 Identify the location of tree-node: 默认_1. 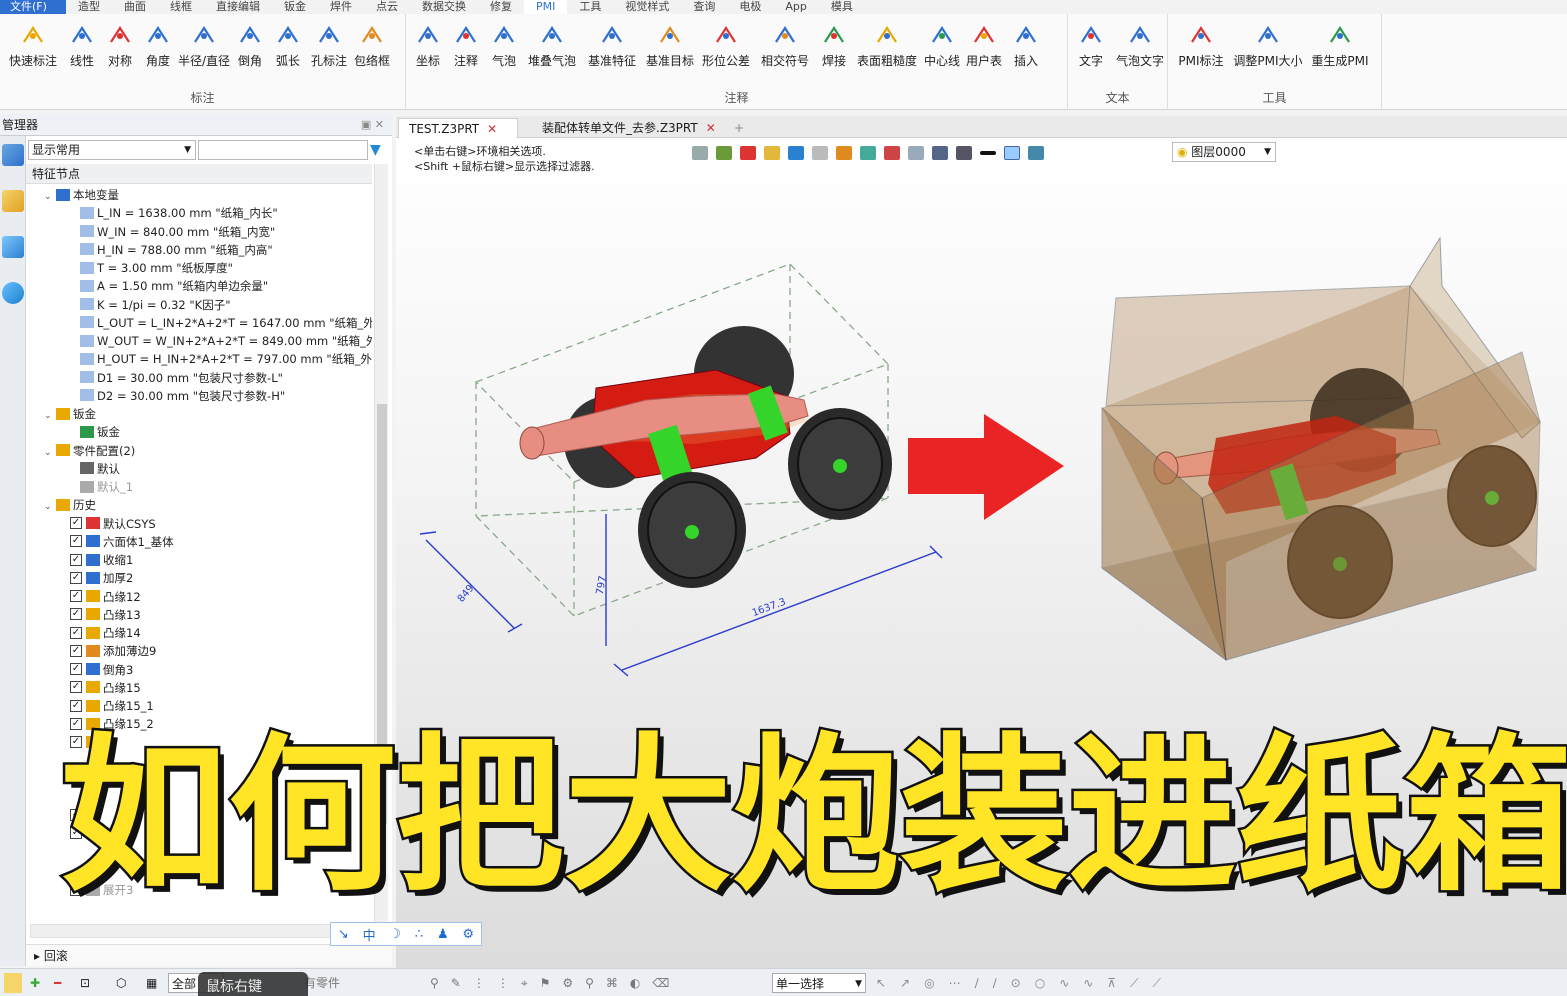
(106, 487).